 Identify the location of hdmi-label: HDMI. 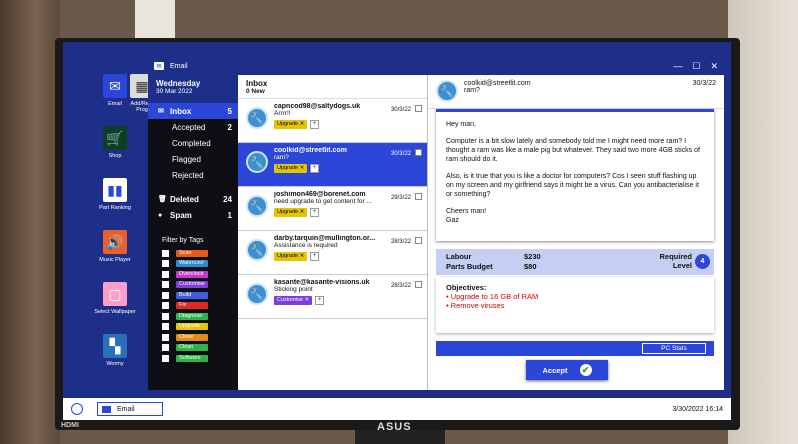
(70, 425).